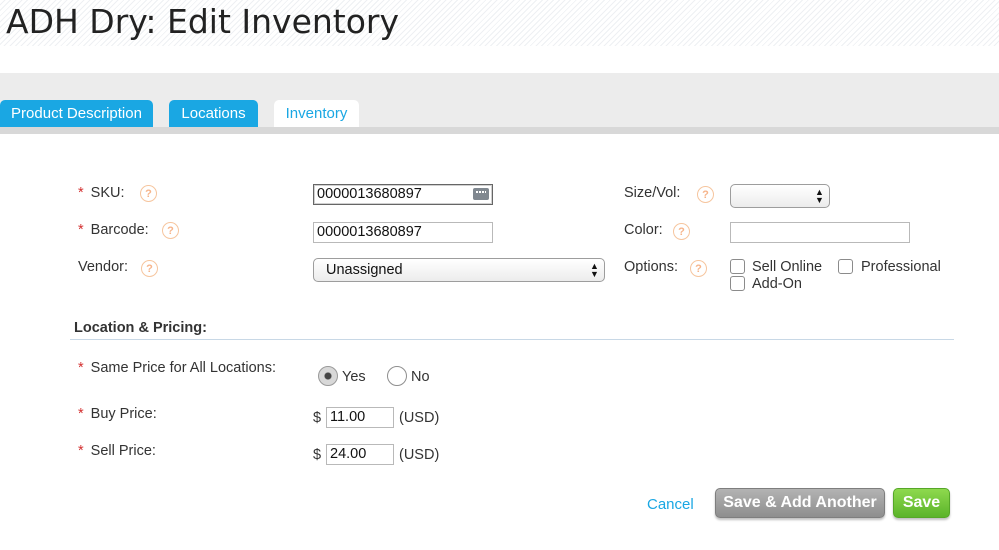 The width and height of the screenshot is (999, 550). Describe the element at coordinates (317, 455) in the screenshot. I see `sell-price-currency: $` at that location.